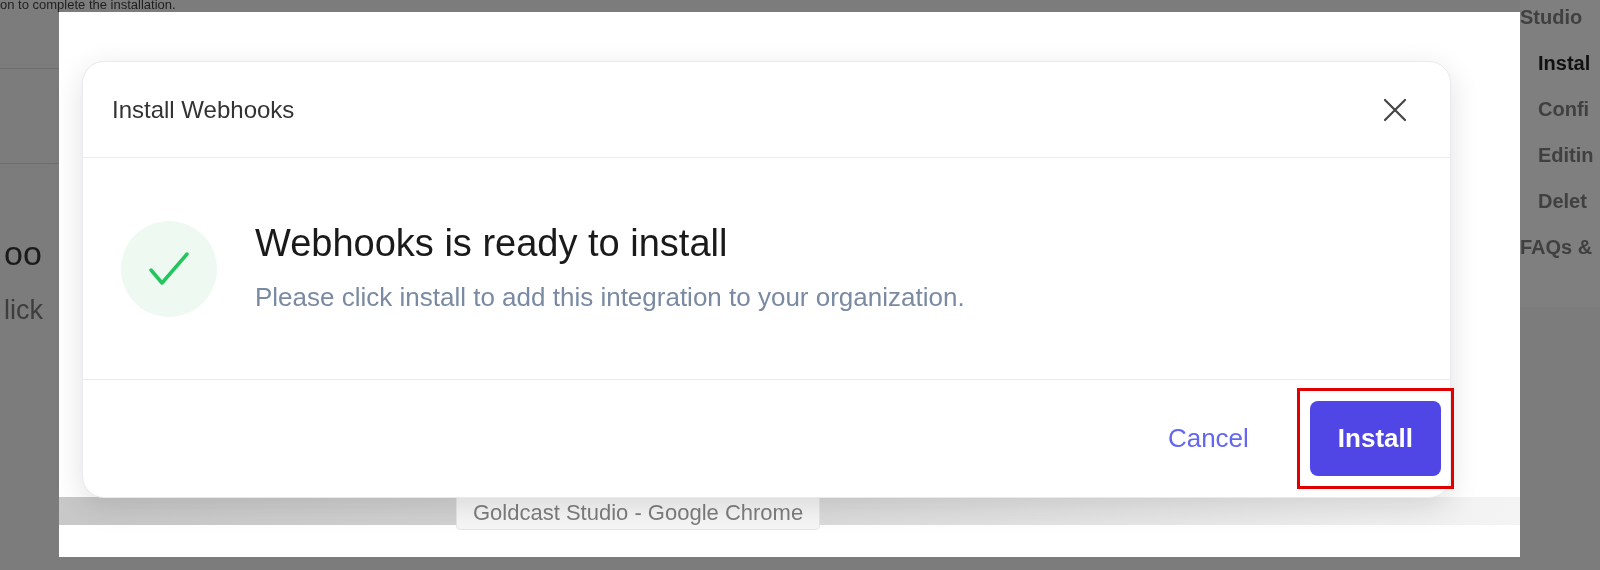 Image resolution: width=1600 pixels, height=570 pixels. I want to click on page-text: on to complete the installation., so click(88, 5).